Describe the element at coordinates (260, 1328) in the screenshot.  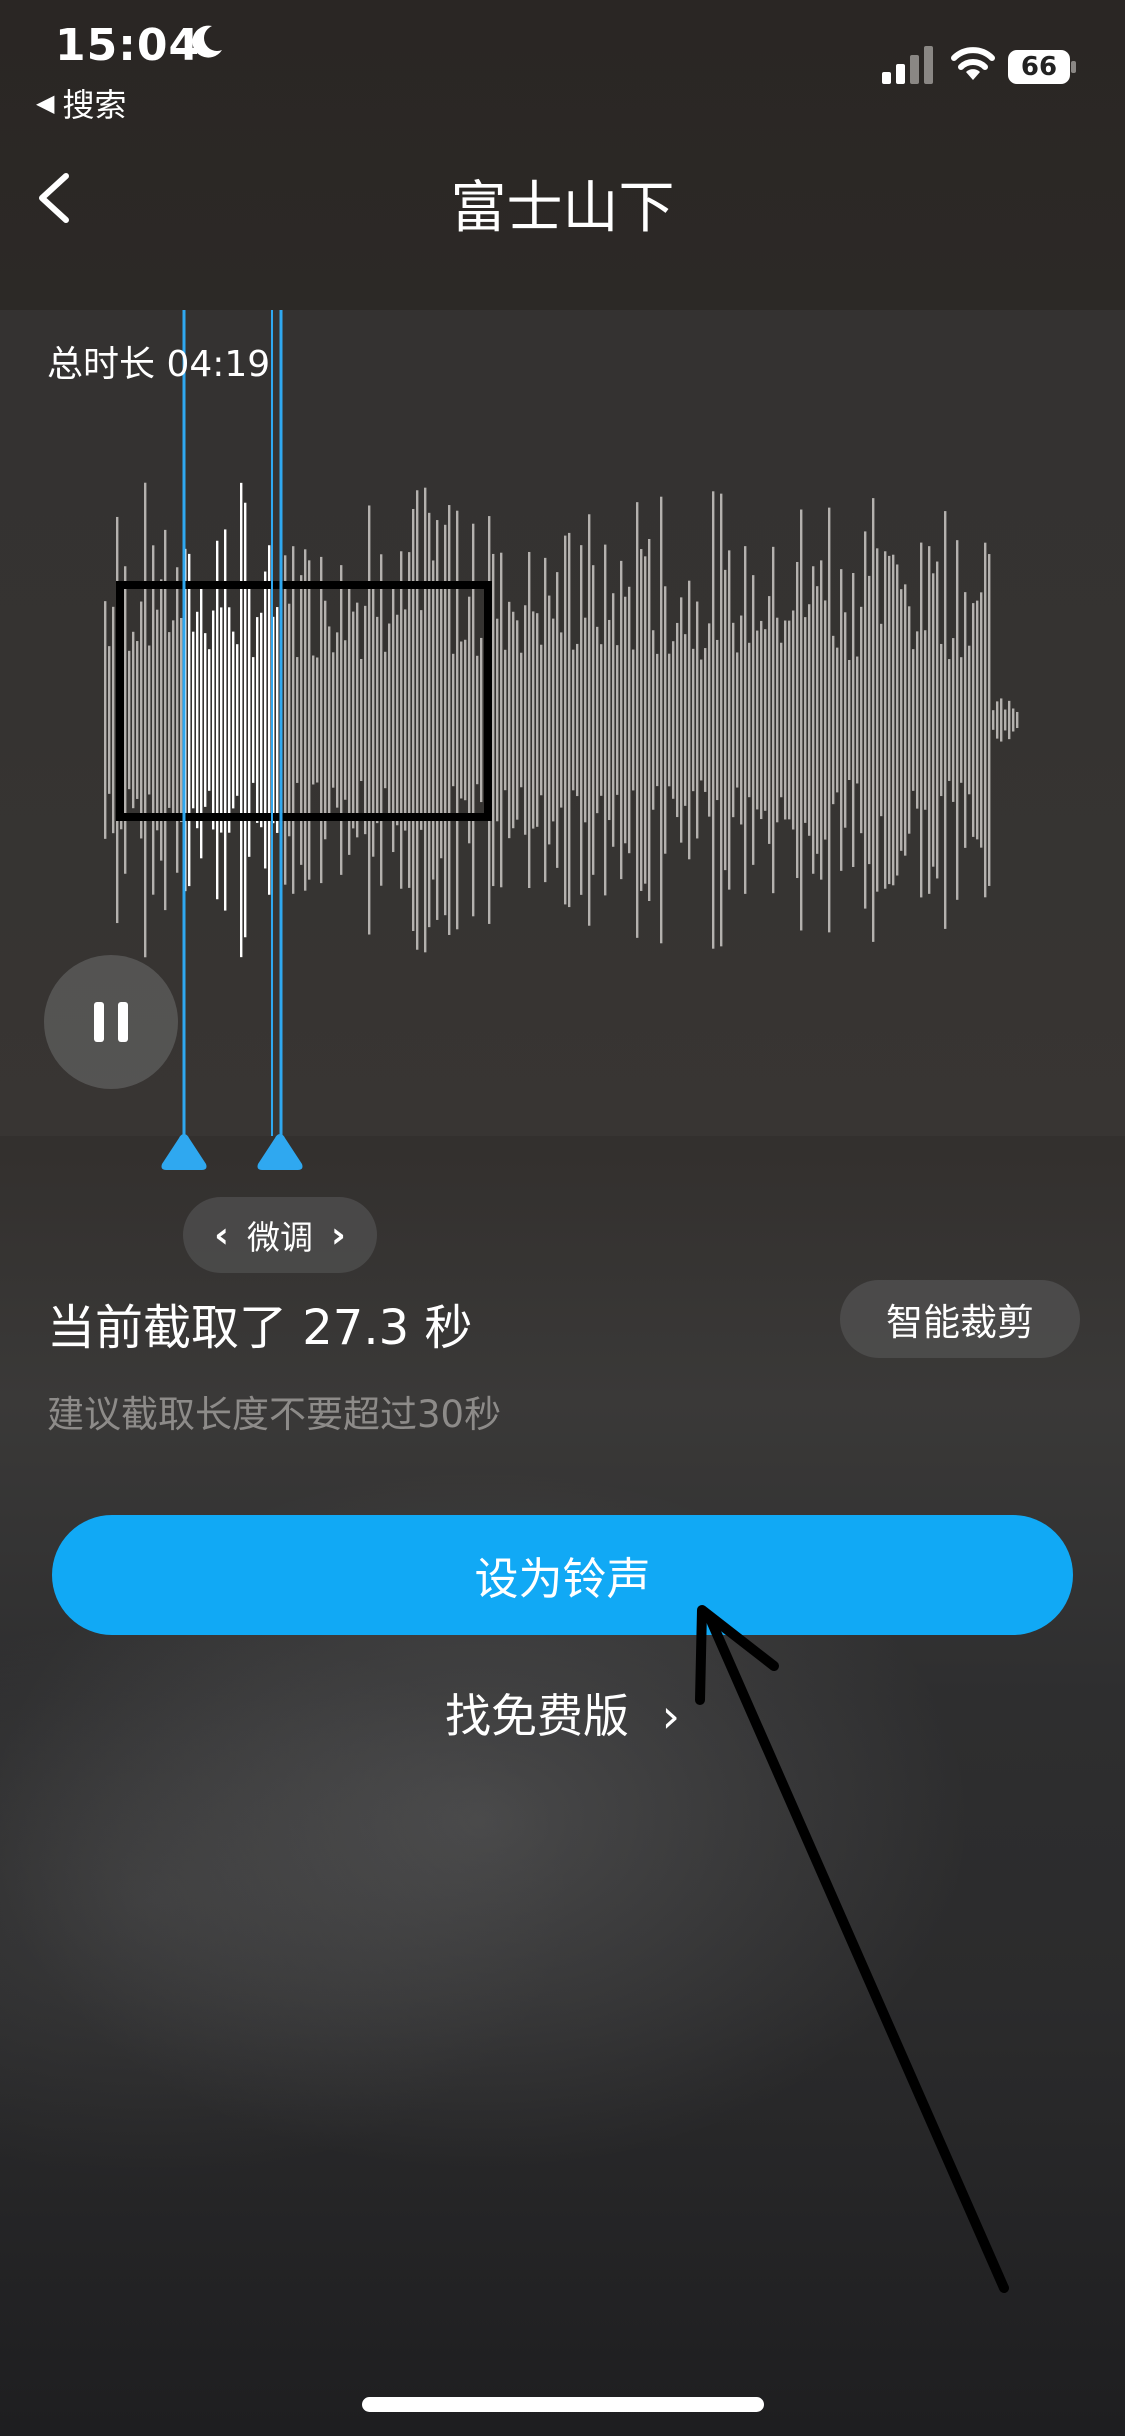
I see `clip-duration-info: 当前截取了 27.3 秒` at that location.